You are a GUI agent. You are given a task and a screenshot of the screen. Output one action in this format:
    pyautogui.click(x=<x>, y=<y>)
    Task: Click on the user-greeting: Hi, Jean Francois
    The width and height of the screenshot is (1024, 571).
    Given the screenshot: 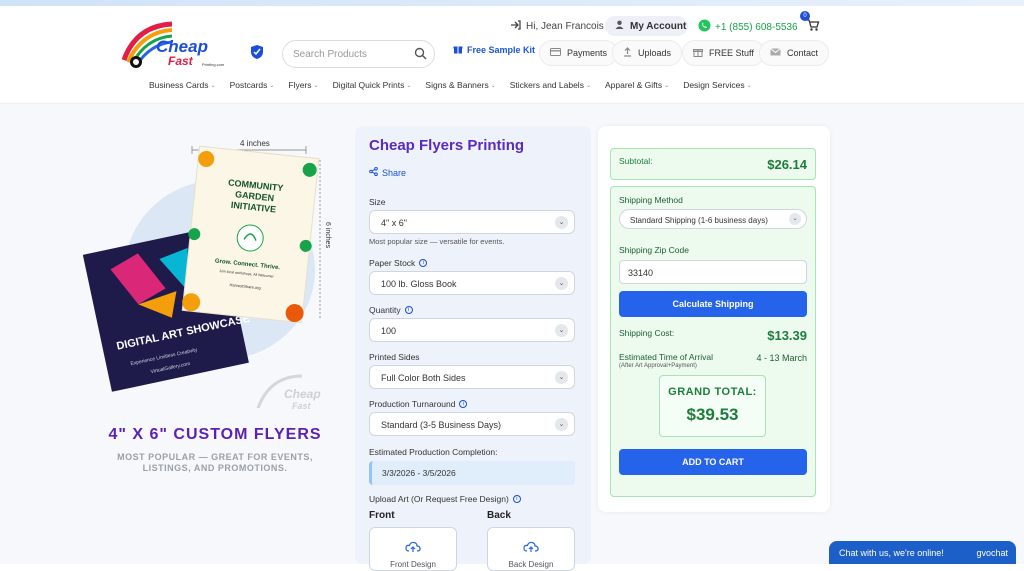 What is the action you would take?
    pyautogui.click(x=557, y=26)
    